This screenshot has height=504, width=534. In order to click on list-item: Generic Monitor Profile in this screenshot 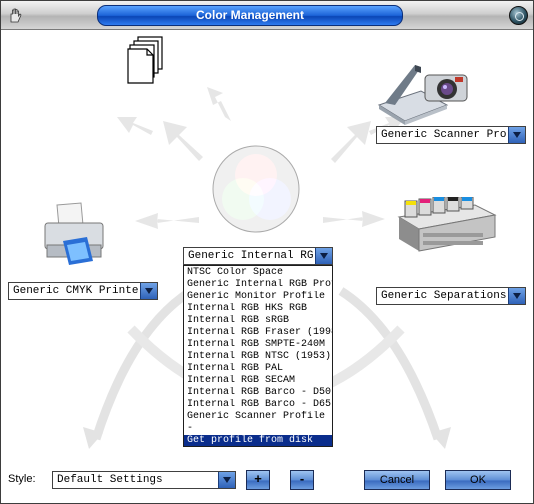, I will do `click(258, 297)`.